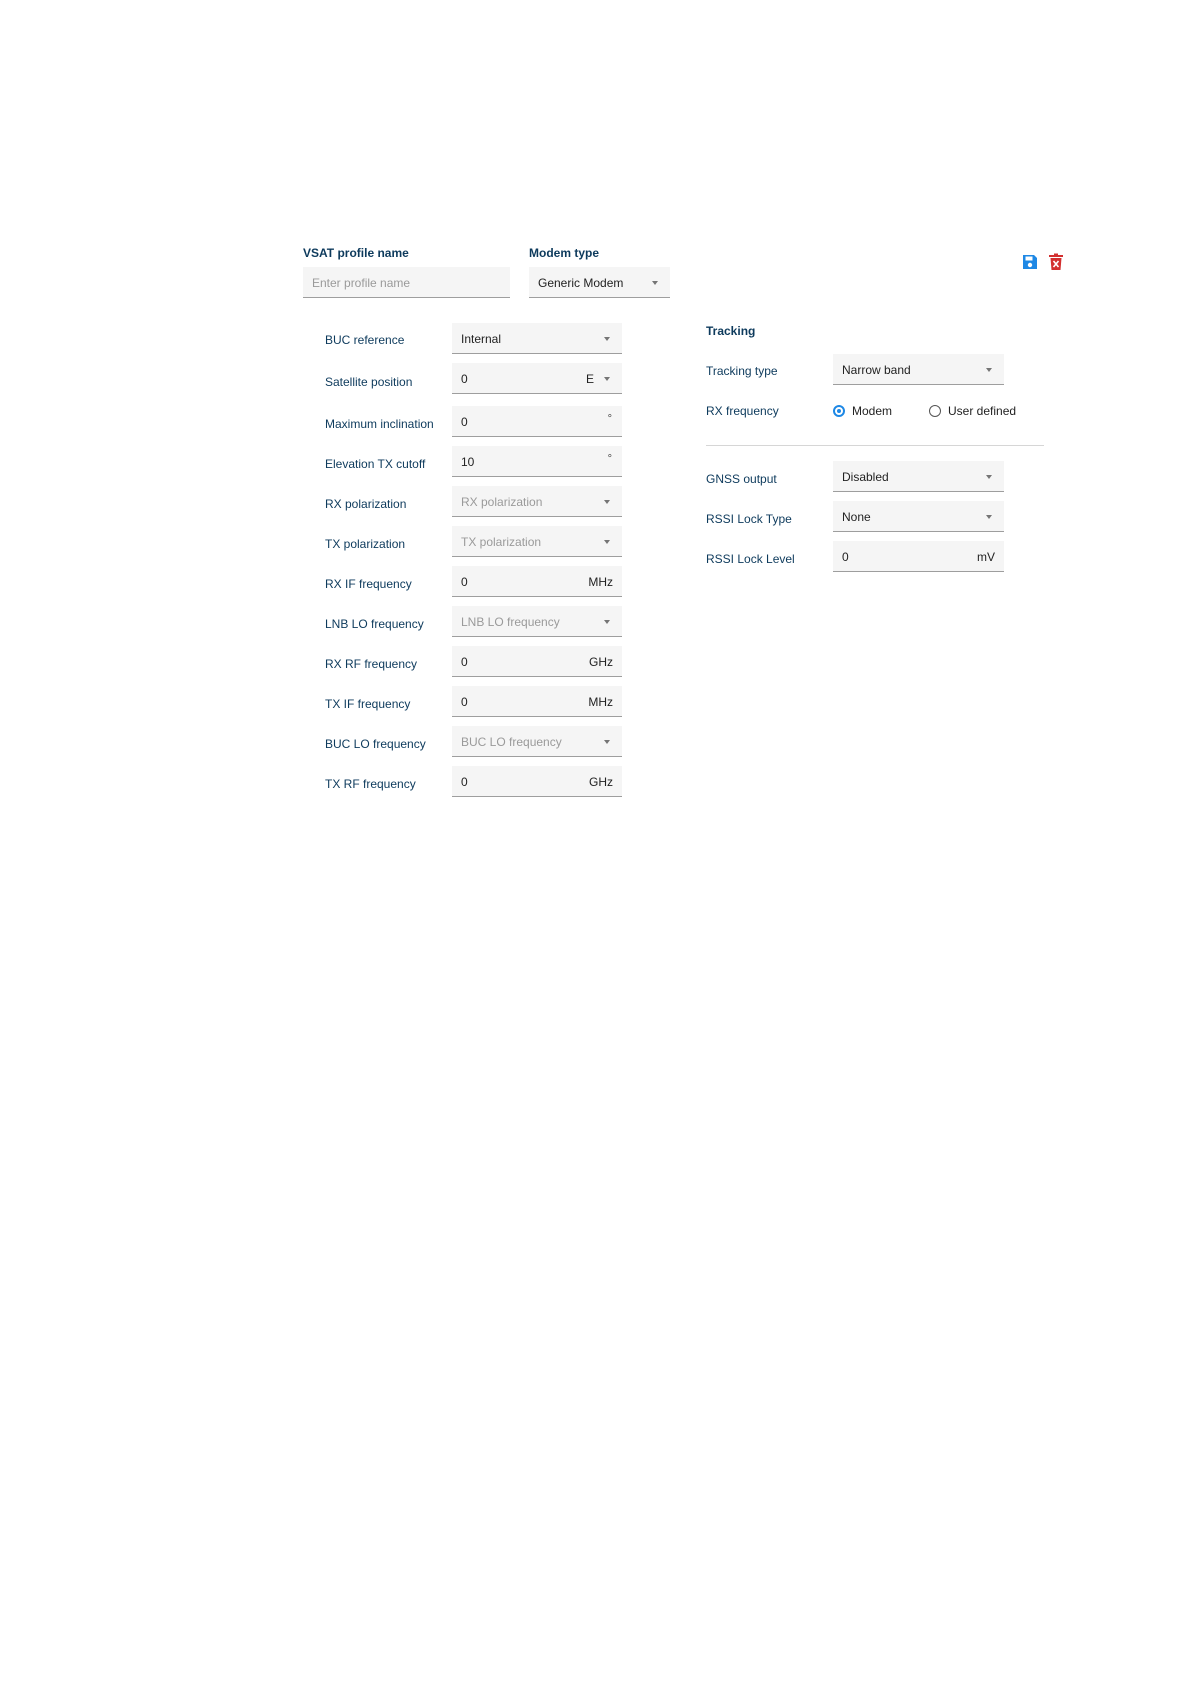 The height and width of the screenshot is (1684, 1191). What do you see at coordinates (537, 781) in the screenshot?
I see `tx-rf-frequency-field: 0 GHz` at bounding box center [537, 781].